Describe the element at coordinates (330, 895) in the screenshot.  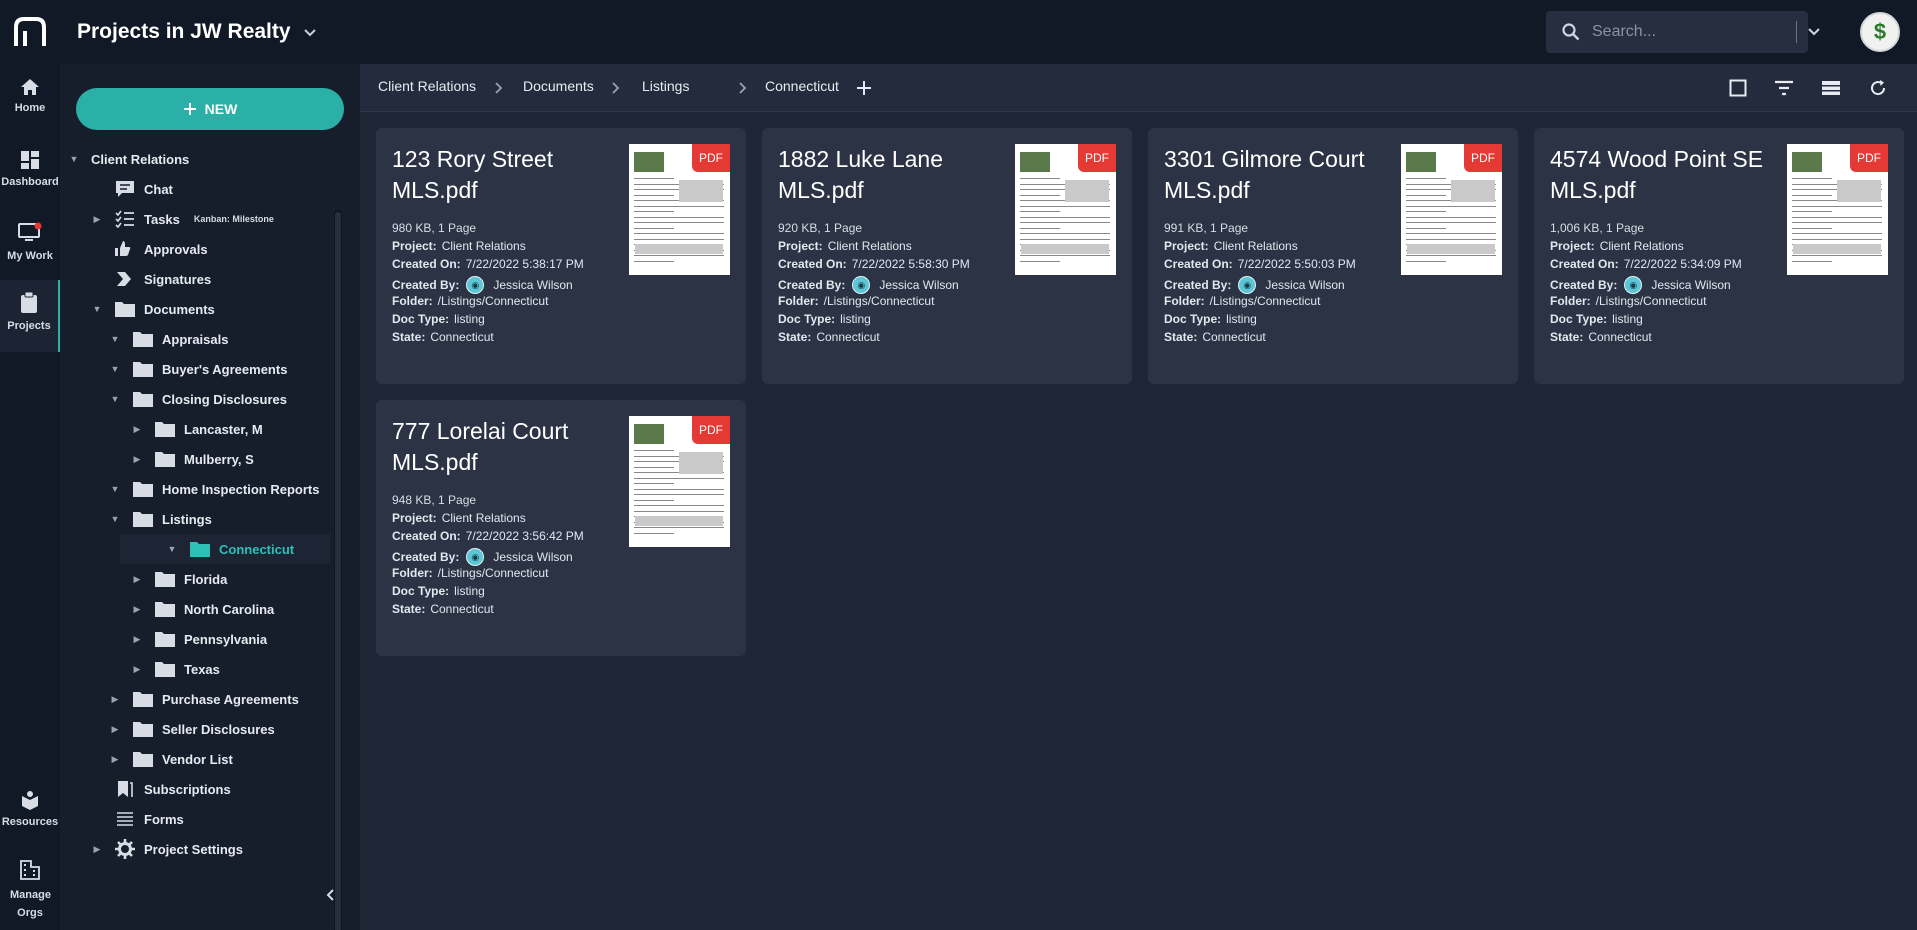
I see `collapse-sidebar-button` at that location.